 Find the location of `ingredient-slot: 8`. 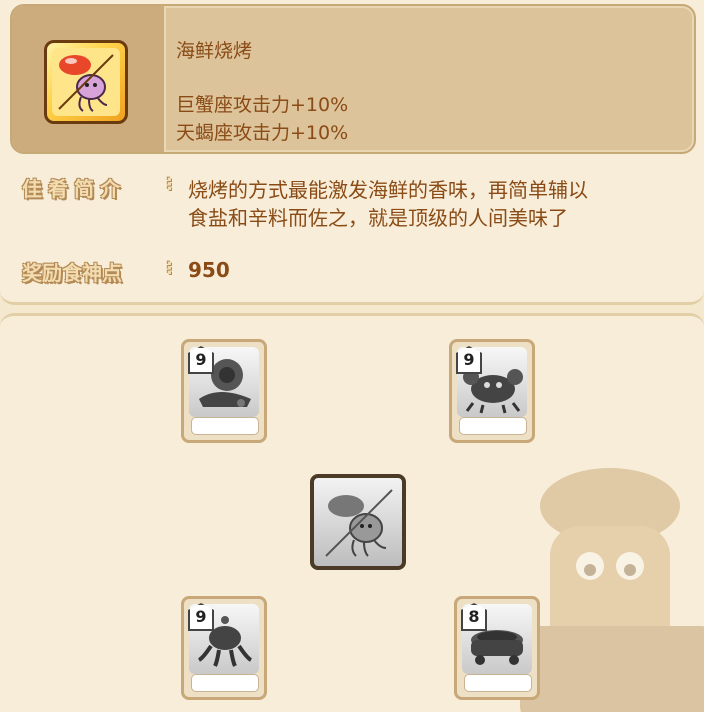

ingredient-slot: 8 is located at coordinates (497, 648).